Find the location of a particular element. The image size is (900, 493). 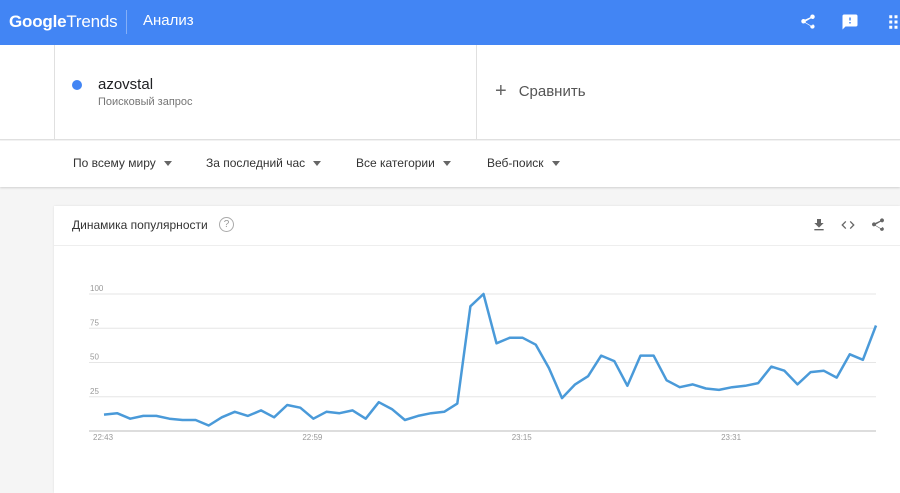

x-tick-label: 23:15 is located at coordinates (522, 437).